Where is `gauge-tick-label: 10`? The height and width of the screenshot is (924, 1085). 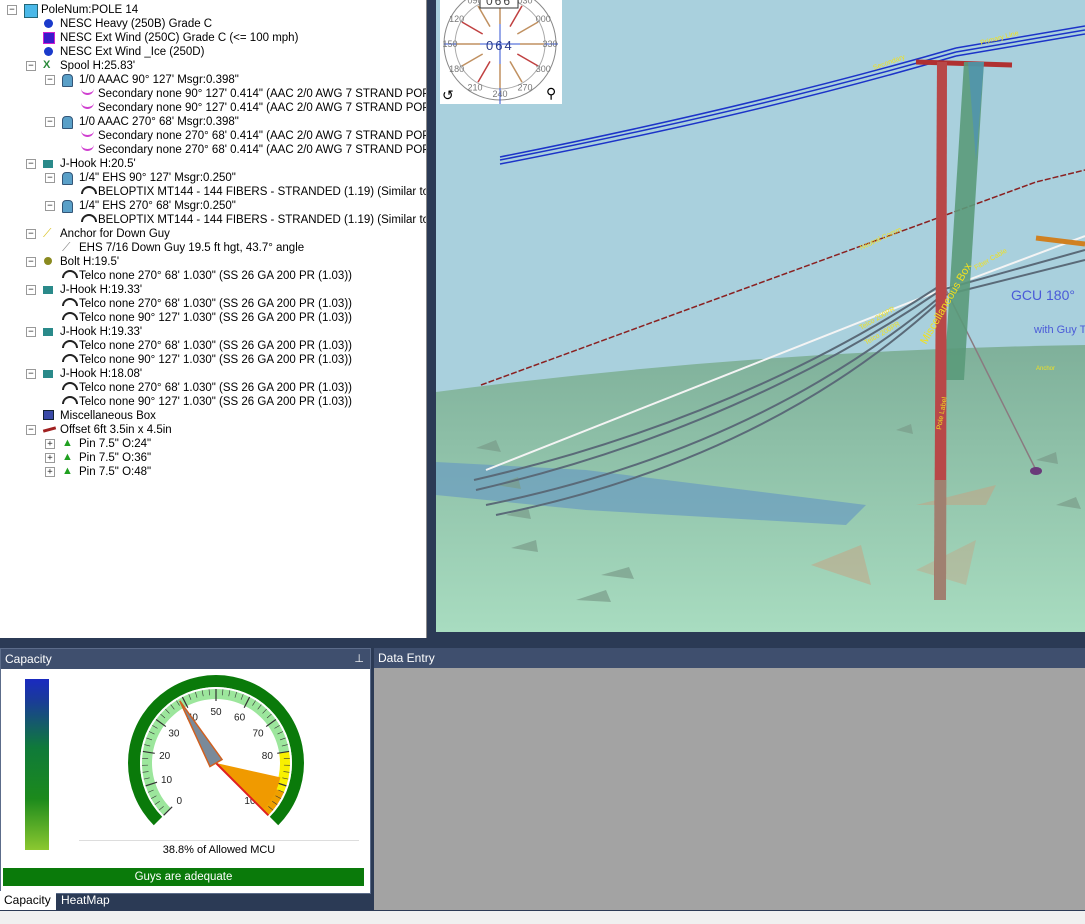
gauge-tick-label: 10 is located at coordinates (167, 780).